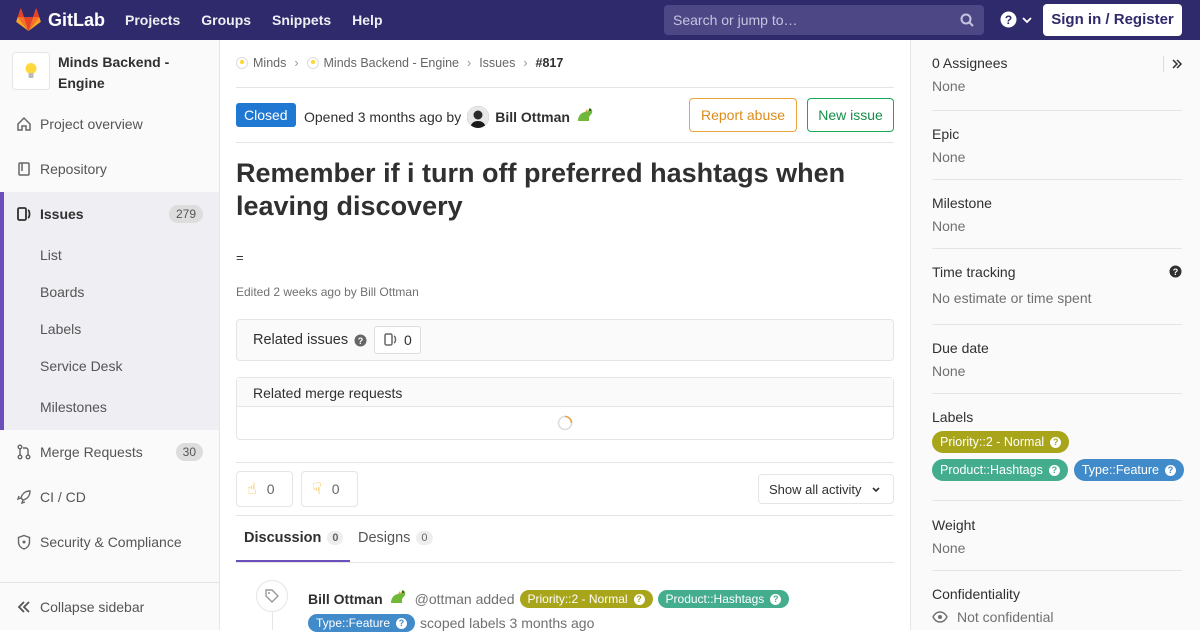 The height and width of the screenshot is (632, 1200). I want to click on nav-projects: Projects, so click(152, 20).